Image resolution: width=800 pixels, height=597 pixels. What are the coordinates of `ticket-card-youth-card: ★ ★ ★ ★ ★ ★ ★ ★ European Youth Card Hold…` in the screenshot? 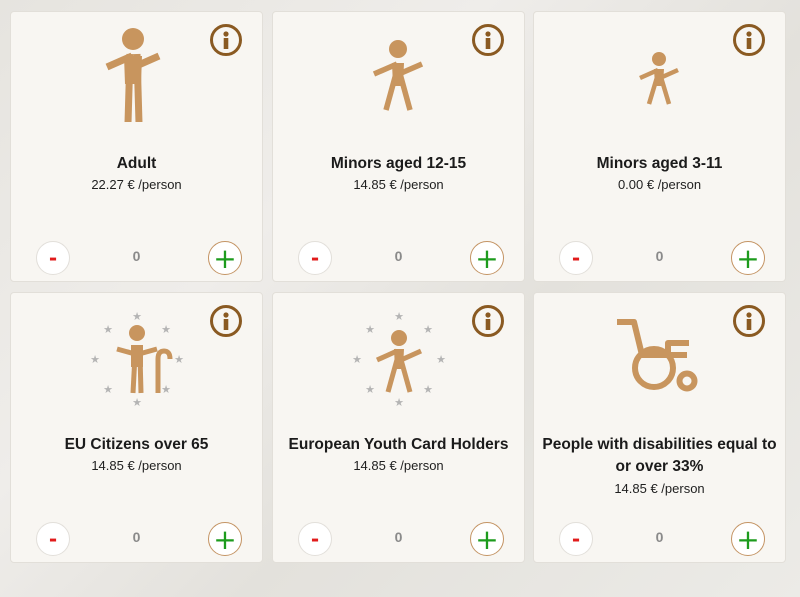 It's located at (398, 427).